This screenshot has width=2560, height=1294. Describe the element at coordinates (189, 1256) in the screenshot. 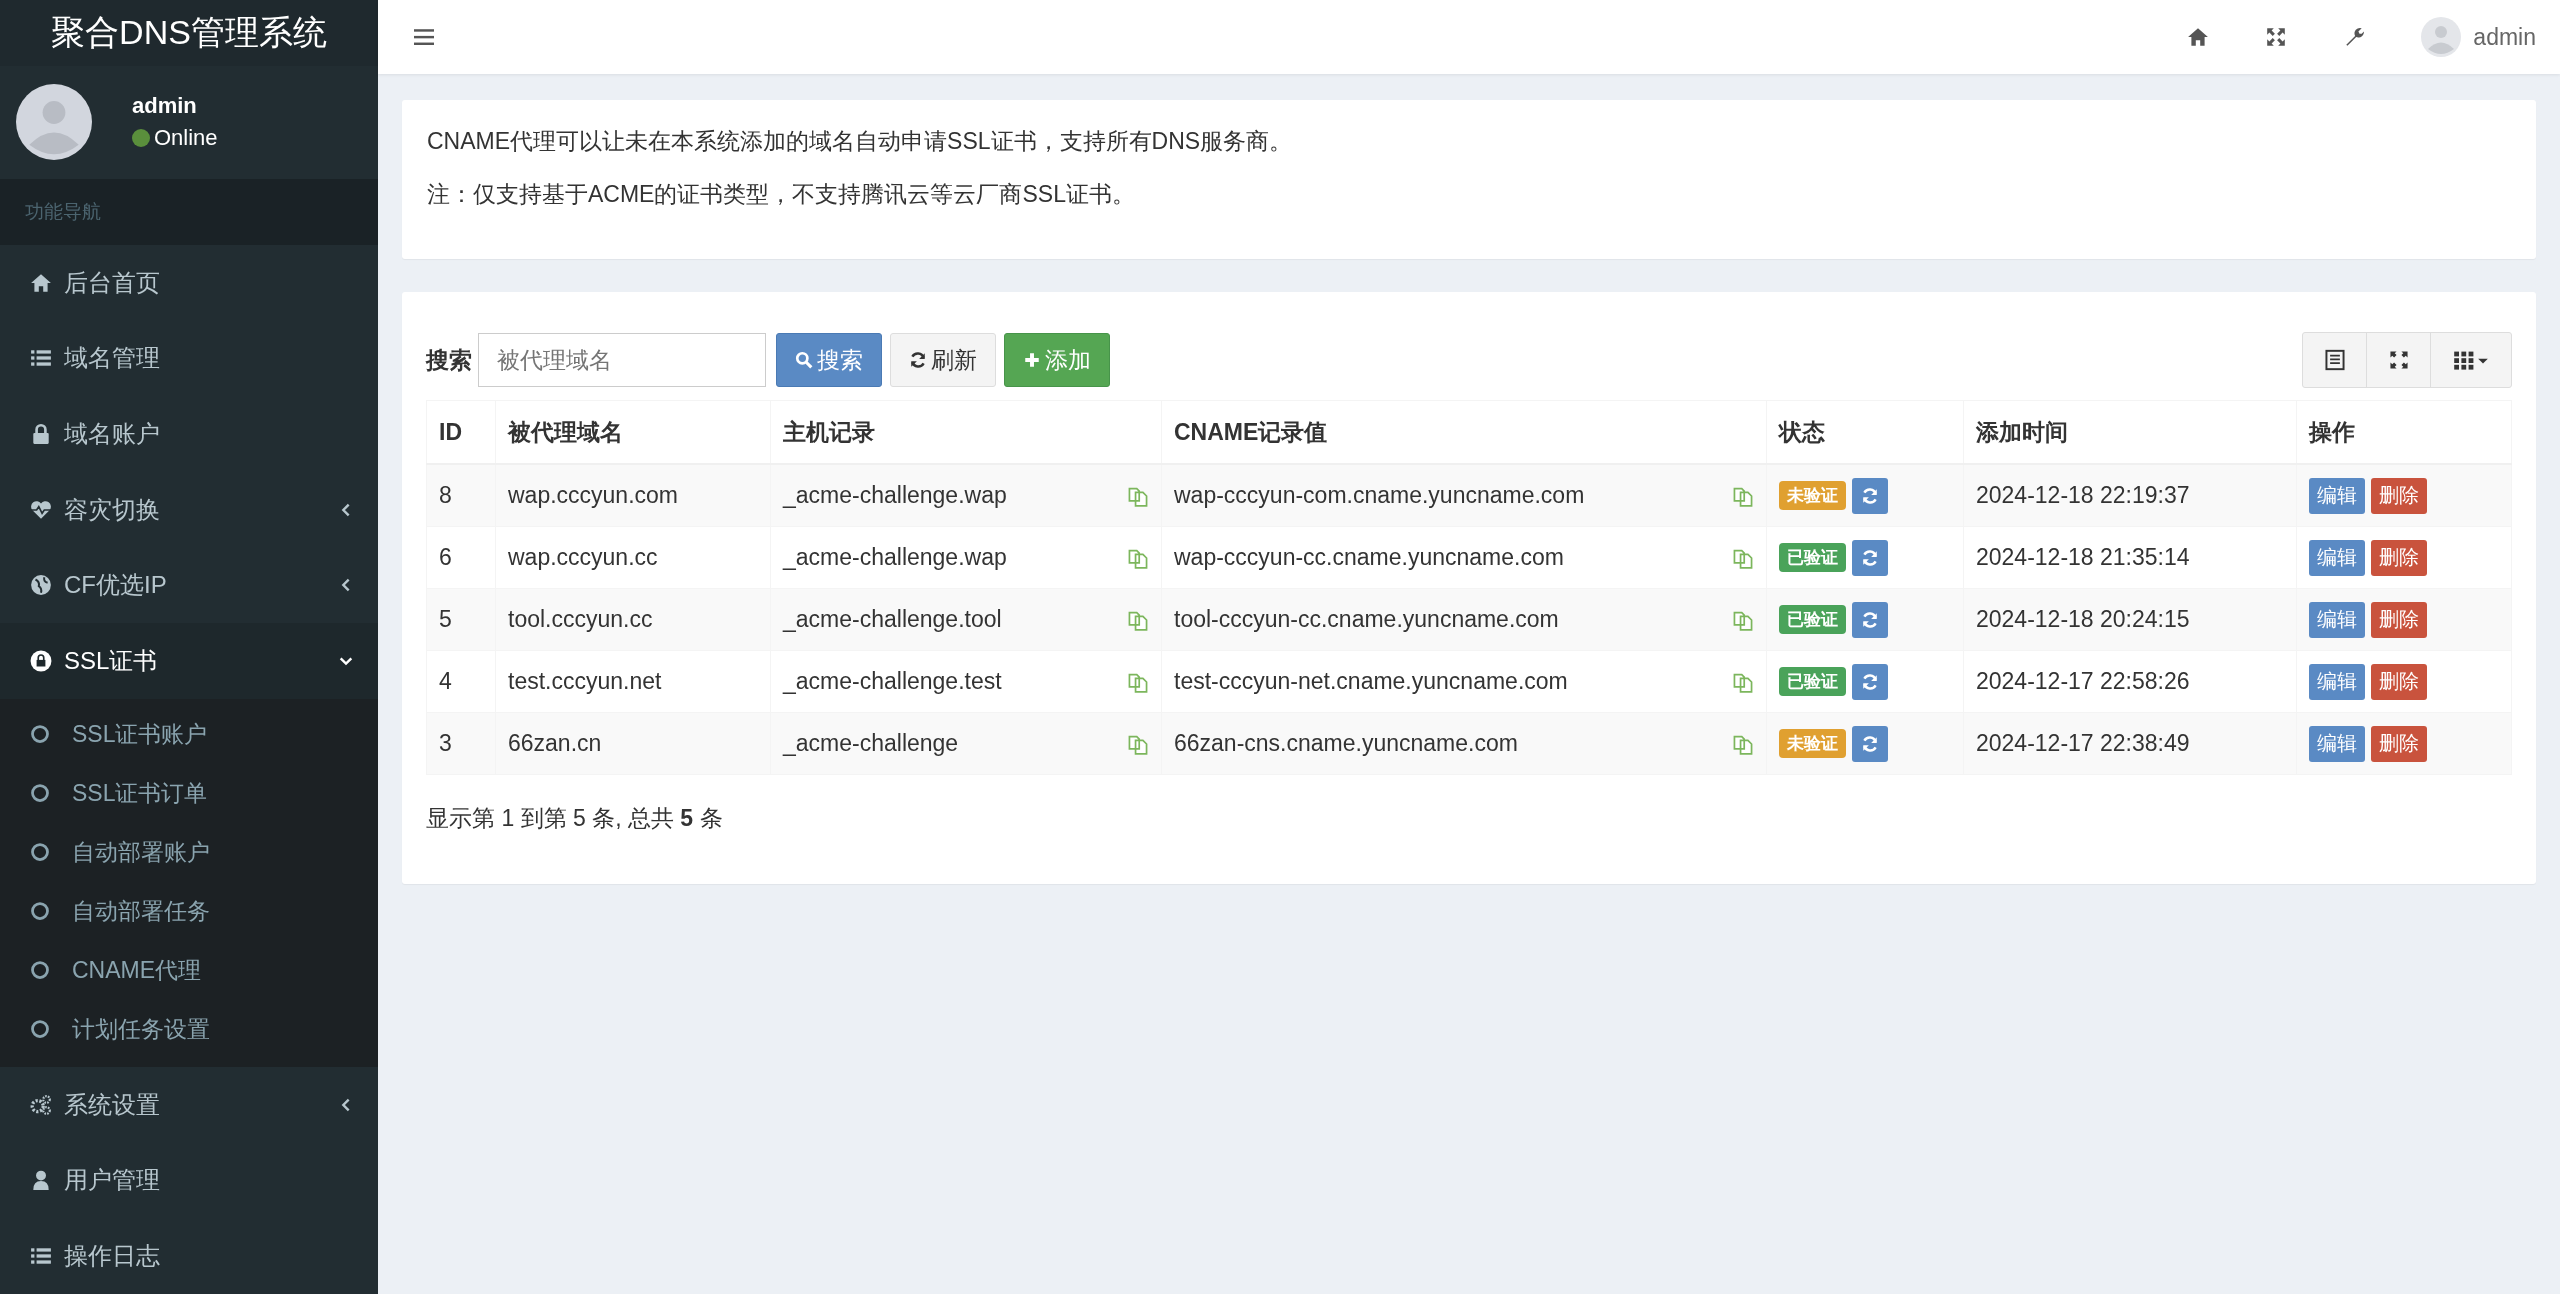

I see `sidebar-item: 操作日志` at that location.